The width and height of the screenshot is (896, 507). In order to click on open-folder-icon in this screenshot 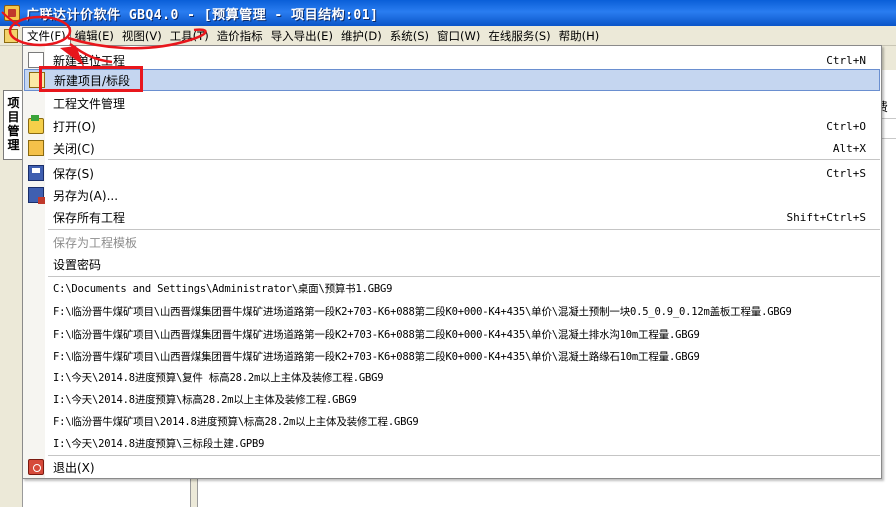, I will do `click(36, 124)`.